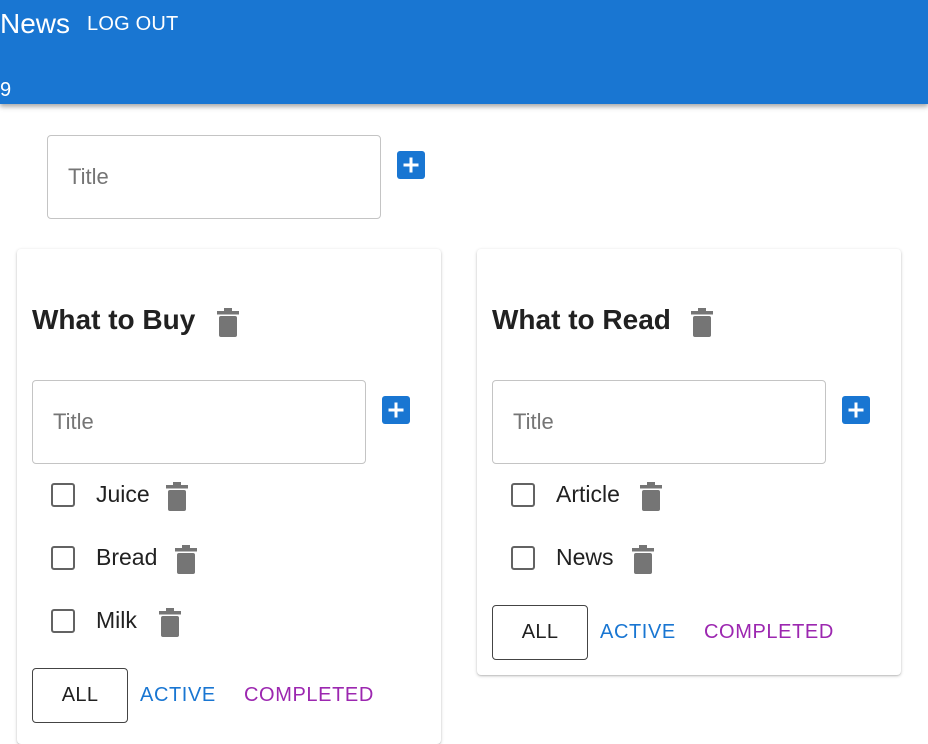 The width and height of the screenshot is (928, 744). I want to click on add-list-button, so click(411, 165).